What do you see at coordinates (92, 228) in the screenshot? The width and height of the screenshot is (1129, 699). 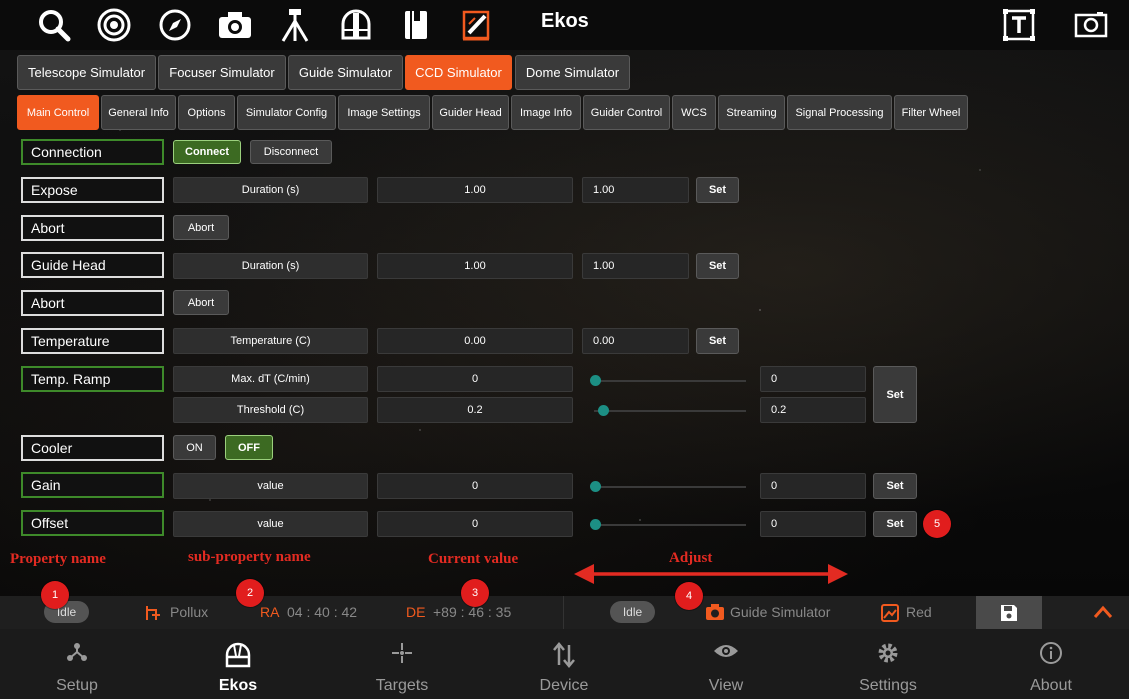 I see `property-abort: Abort` at bounding box center [92, 228].